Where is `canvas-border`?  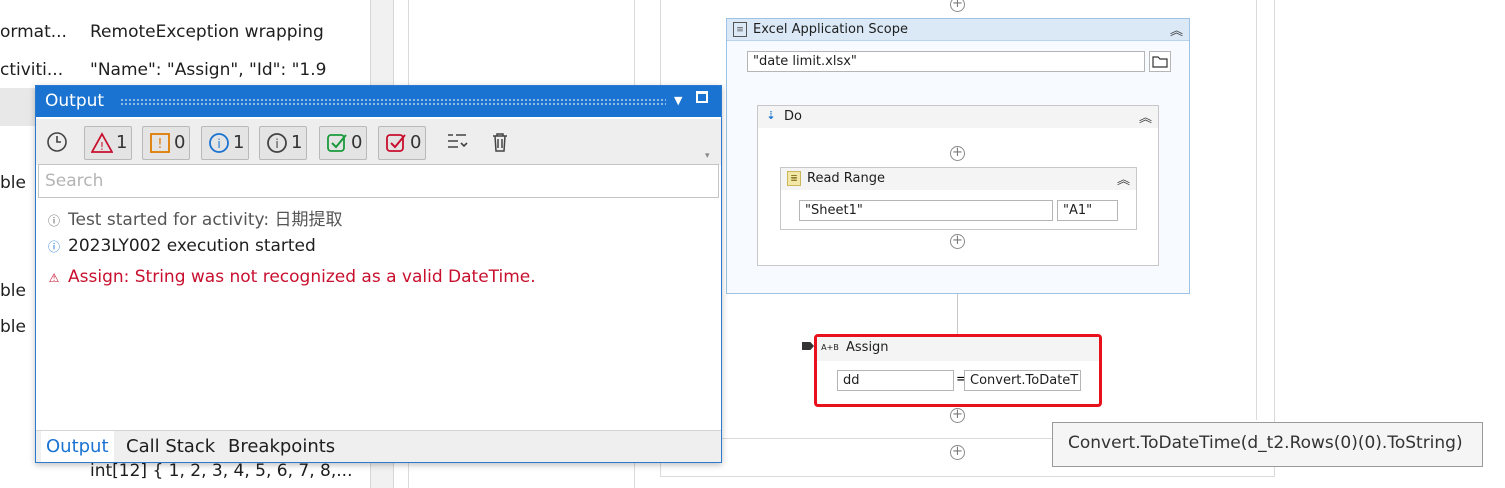
canvas-border is located at coordinates (1256, 210).